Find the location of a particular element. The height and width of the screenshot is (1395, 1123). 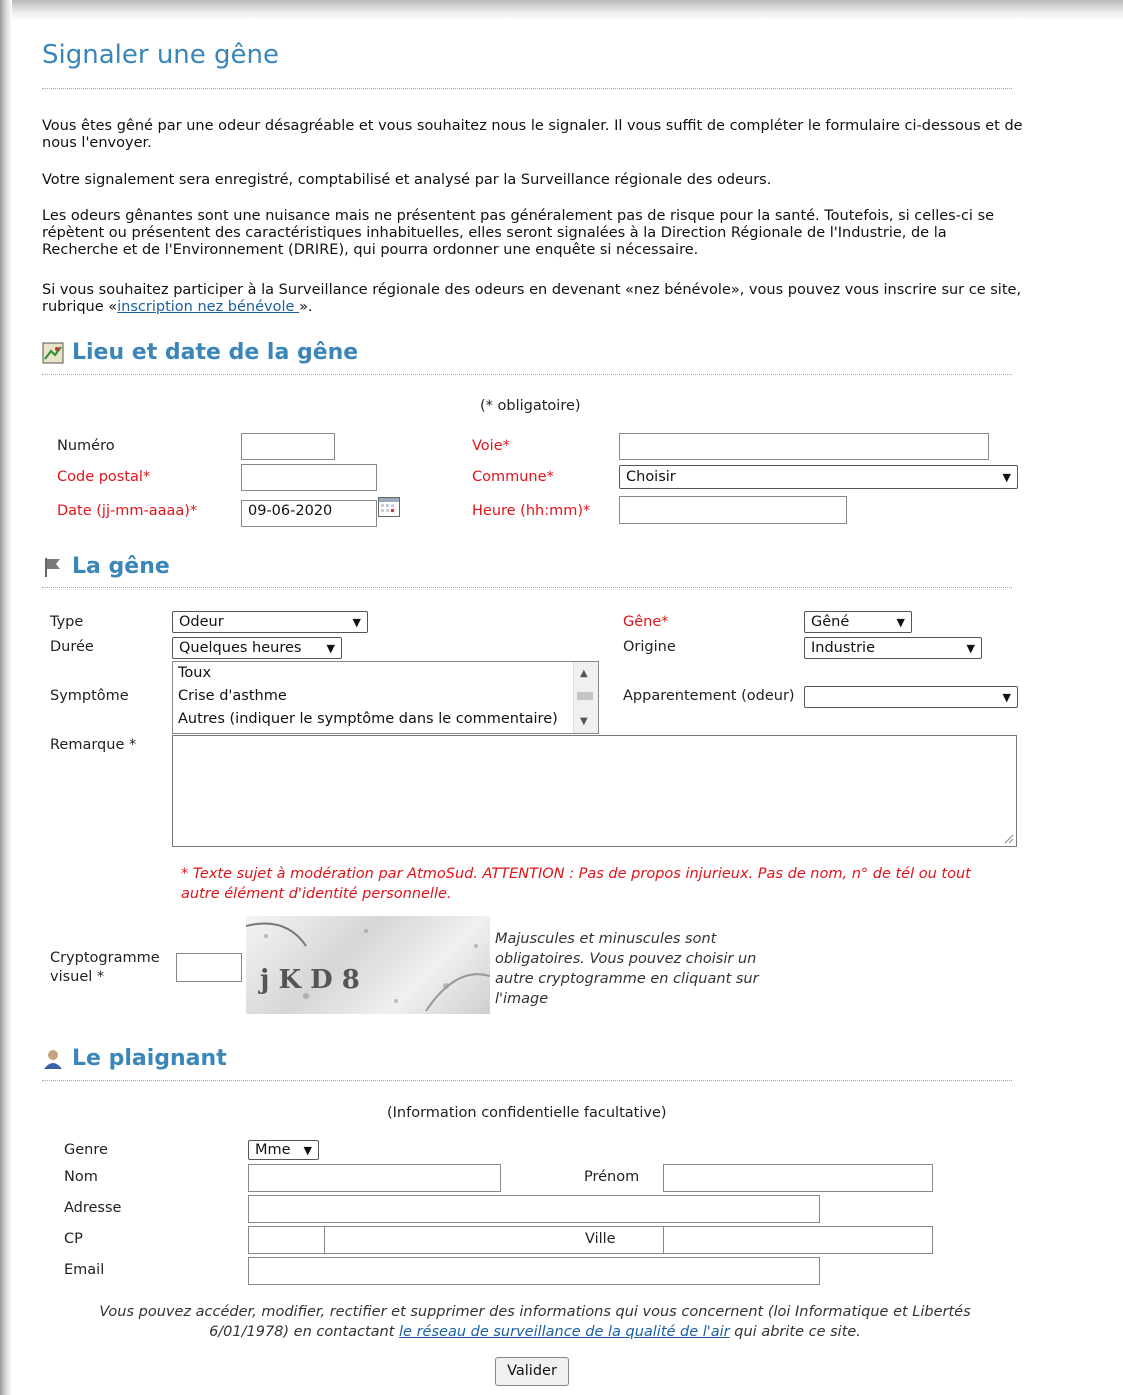

code-postal-field is located at coordinates (309, 477).